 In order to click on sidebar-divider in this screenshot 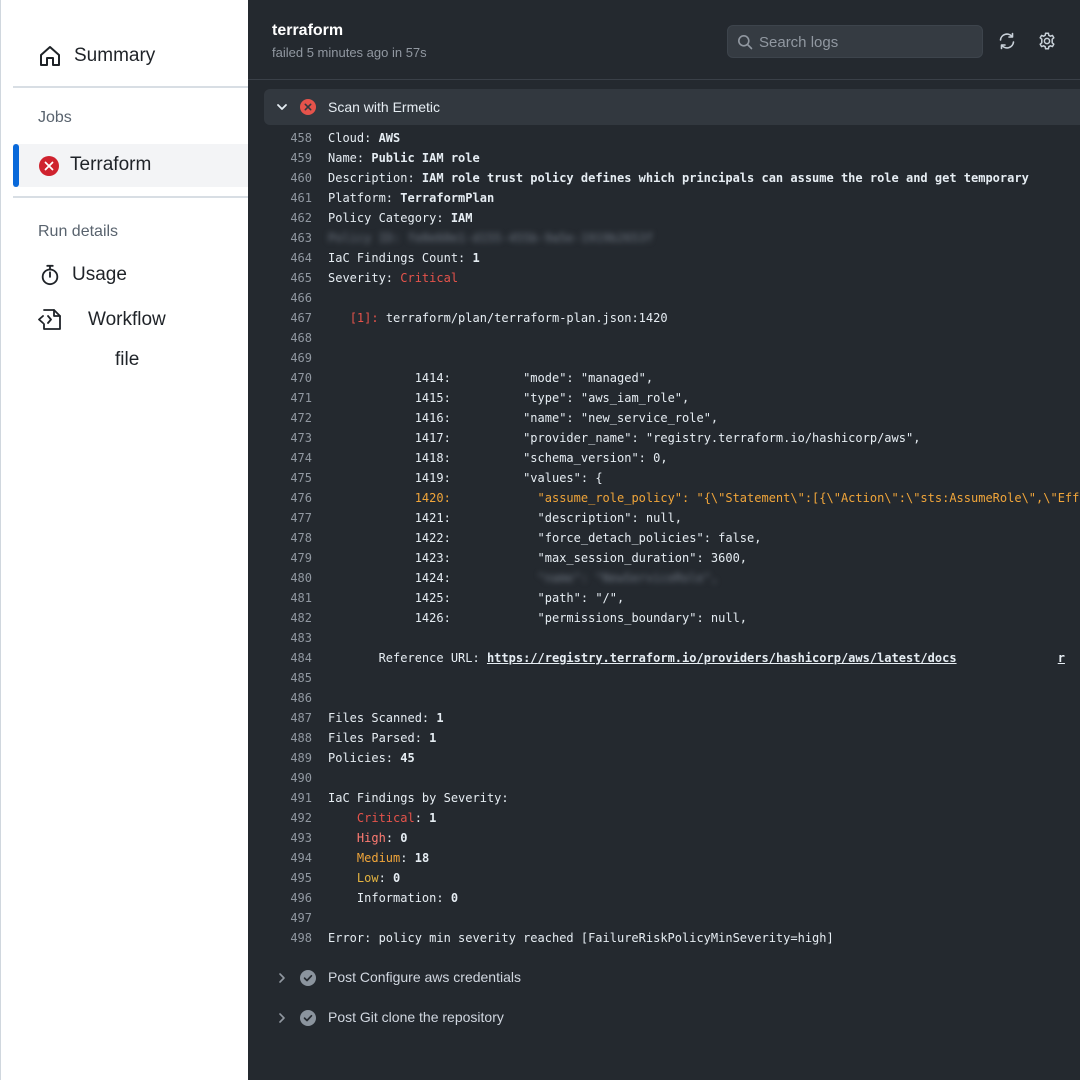, I will do `click(131, 87)`.